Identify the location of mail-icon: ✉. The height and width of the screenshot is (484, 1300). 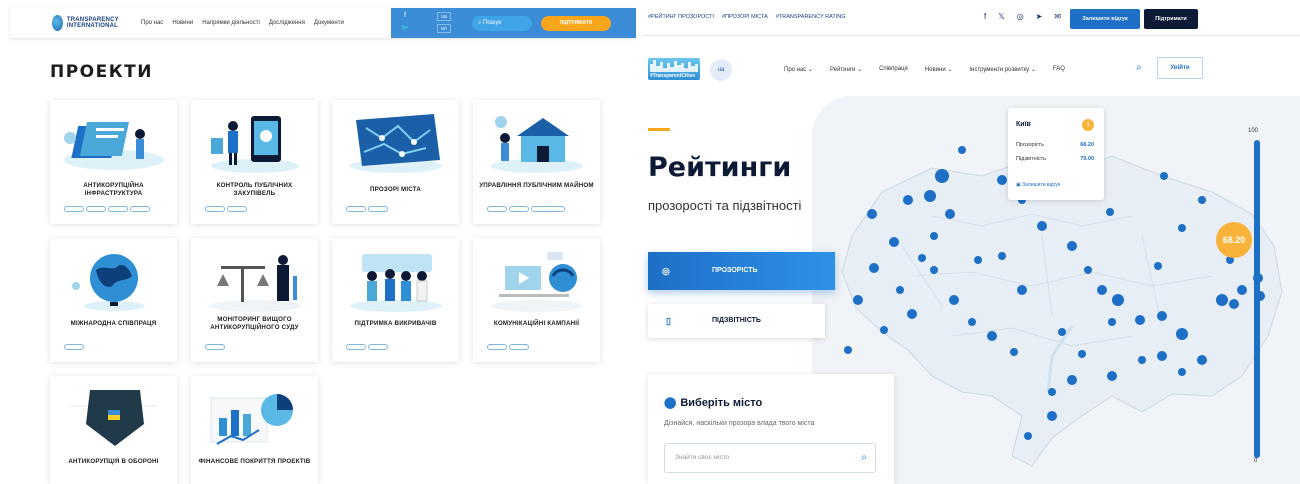
(1057, 16).